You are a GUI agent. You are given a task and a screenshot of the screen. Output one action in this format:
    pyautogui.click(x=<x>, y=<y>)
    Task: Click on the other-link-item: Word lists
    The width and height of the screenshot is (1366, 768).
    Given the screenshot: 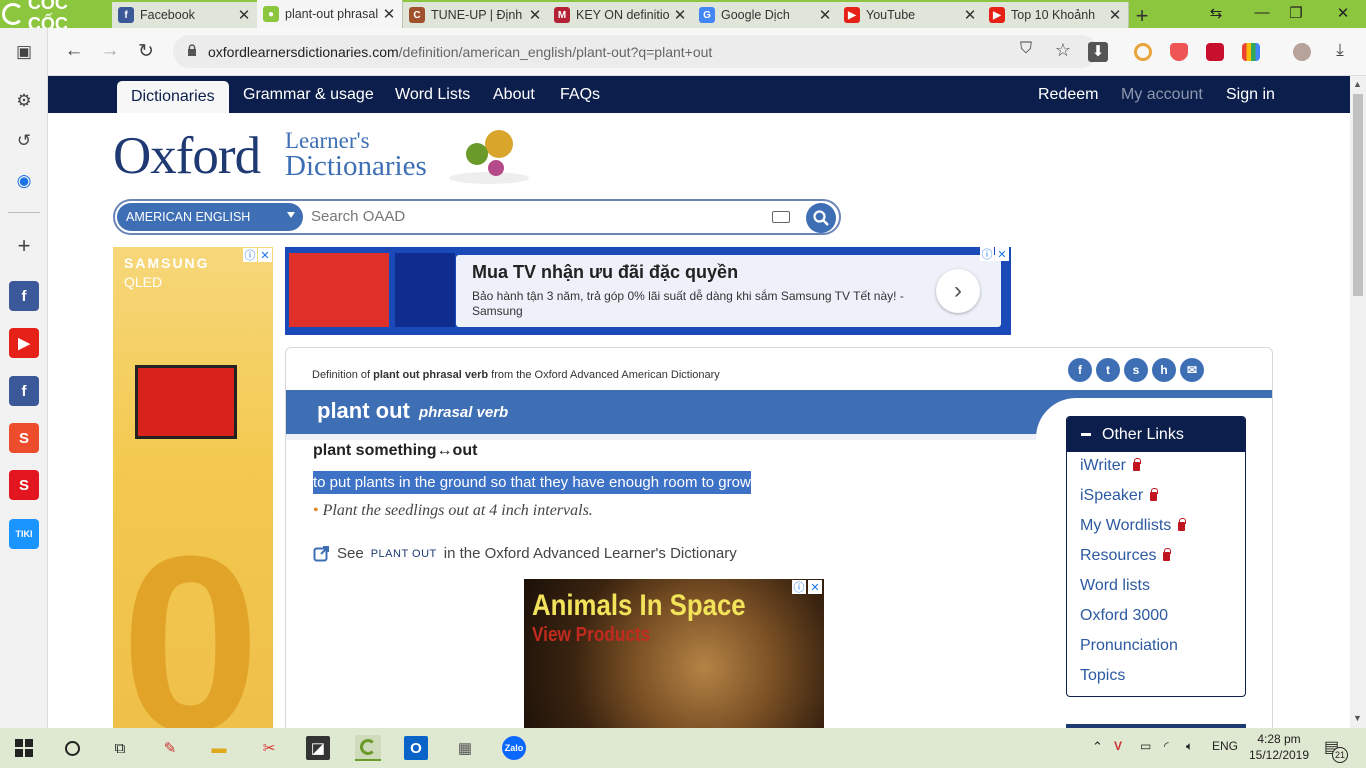 What is the action you would take?
    pyautogui.click(x=1115, y=586)
    